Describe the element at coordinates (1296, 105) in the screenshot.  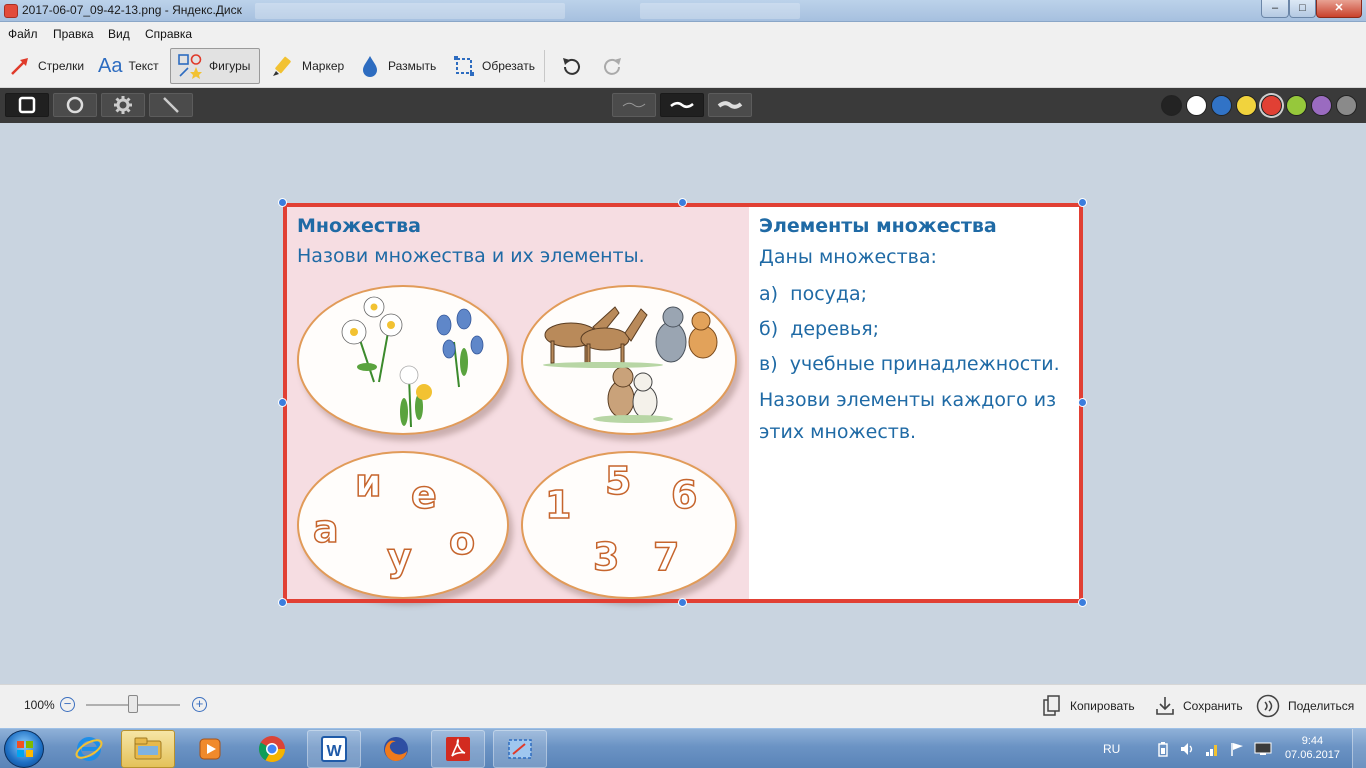
I see `color-swatch-green` at that location.